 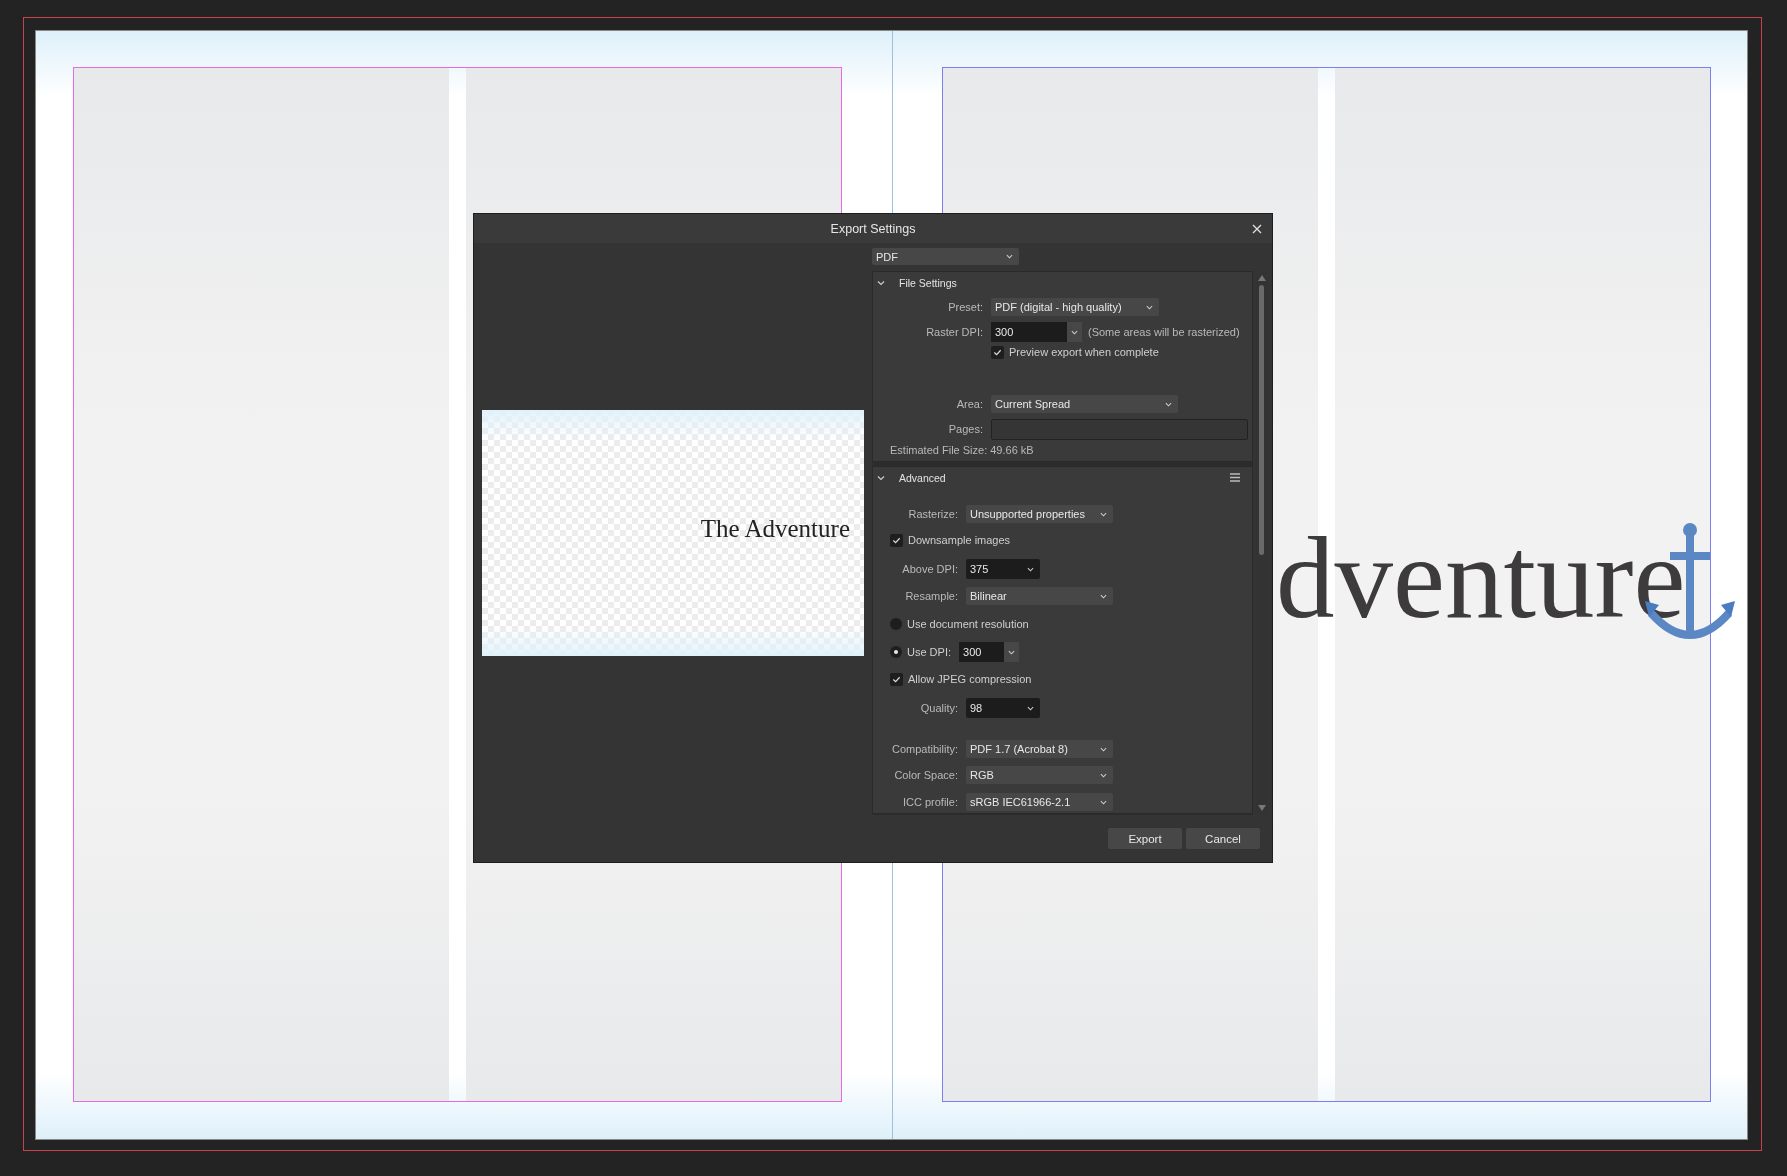 What do you see at coordinates (1003, 569) in the screenshot?
I see `dropdown: 375` at bounding box center [1003, 569].